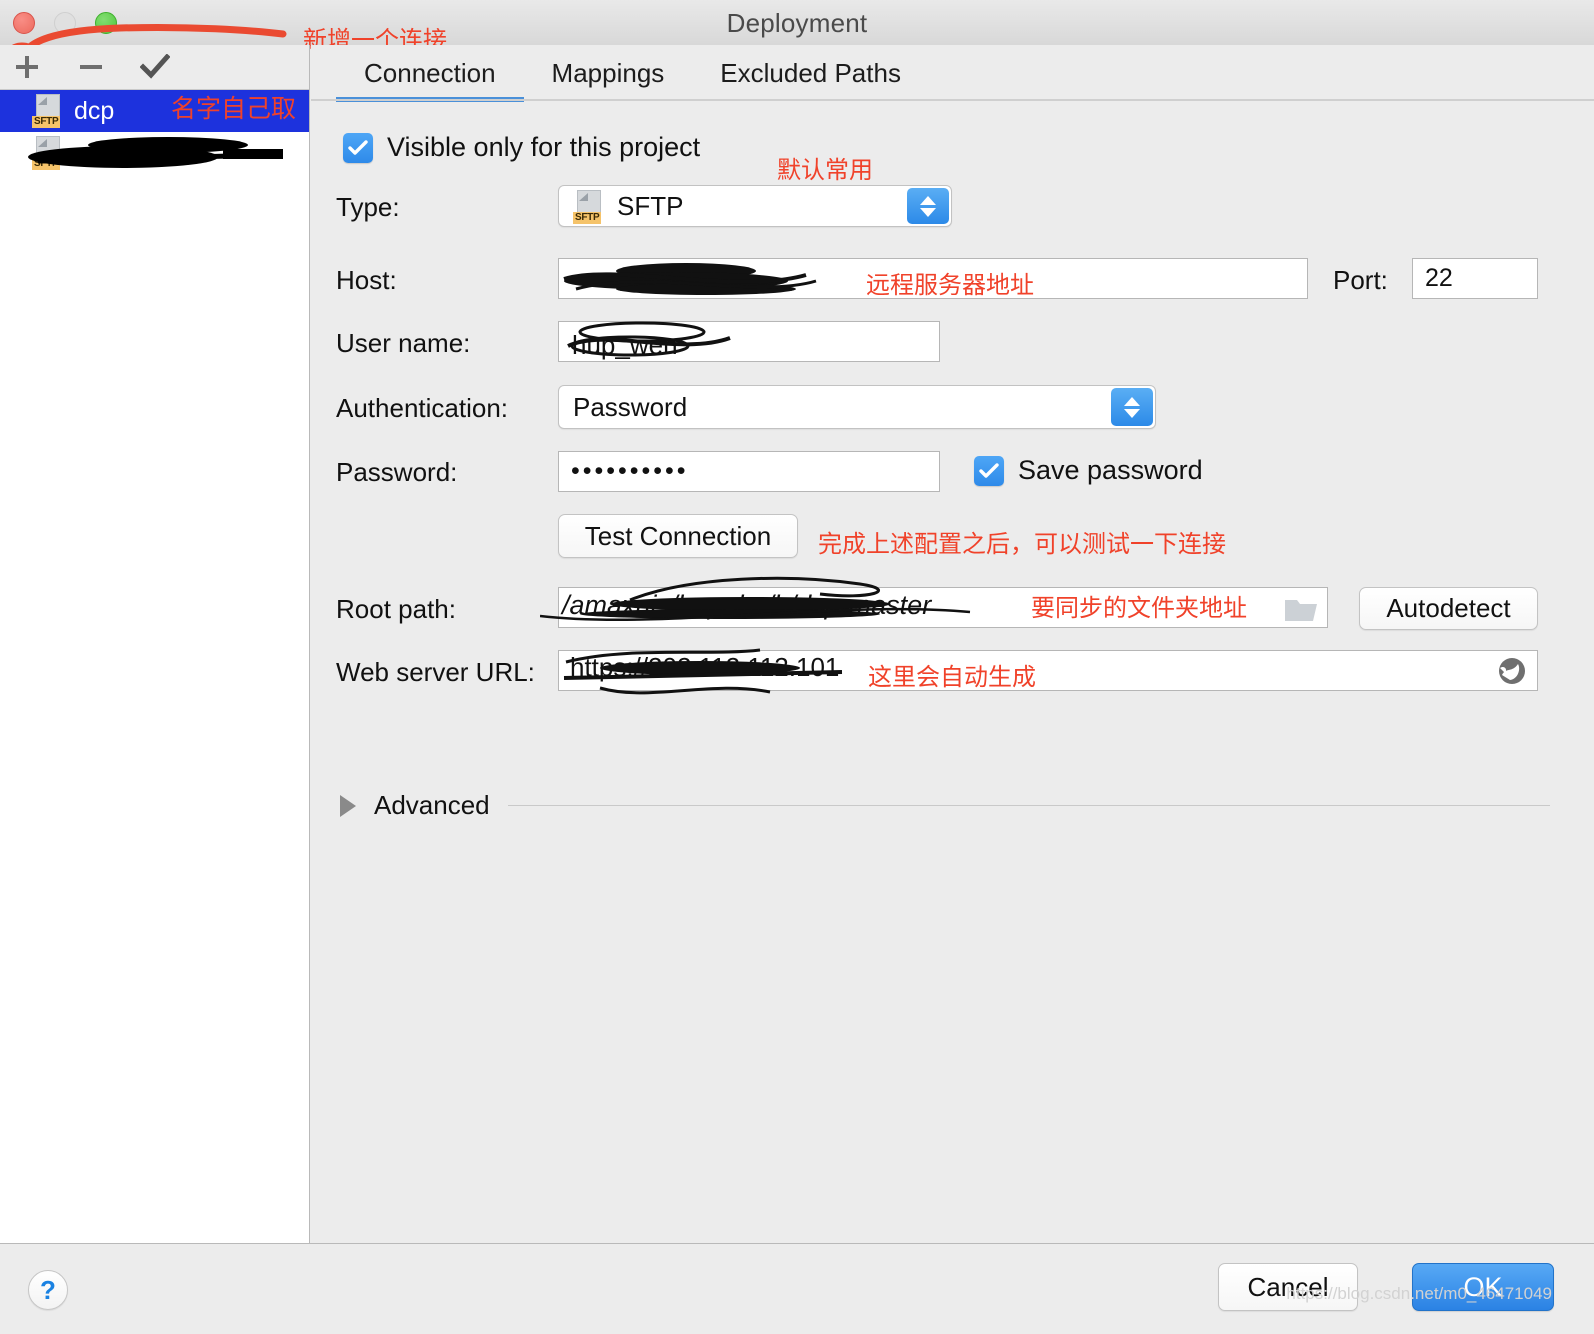 The image size is (1594, 1334). I want to click on visible-only-checkbox-row: Visible only for this project, so click(521, 147).